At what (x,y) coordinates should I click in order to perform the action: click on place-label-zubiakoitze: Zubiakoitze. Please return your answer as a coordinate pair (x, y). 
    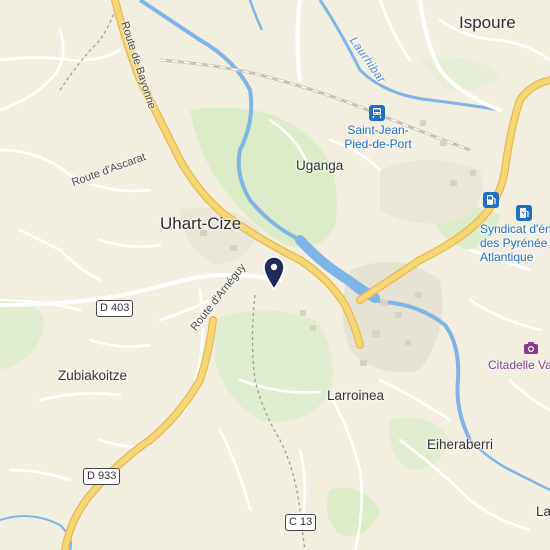
    Looking at the image, I should click on (92, 376).